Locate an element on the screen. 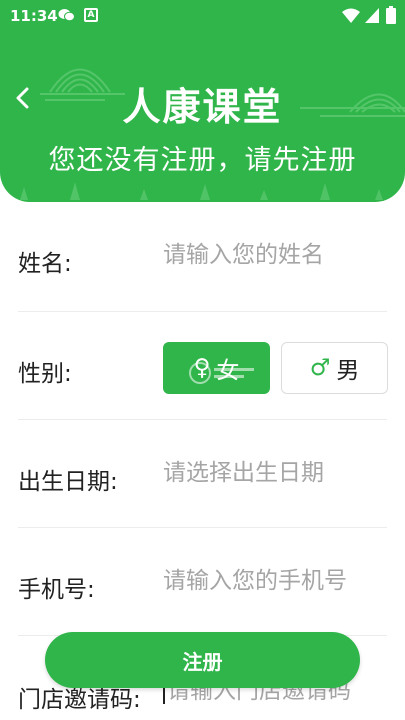  gender-label: 性别: is located at coordinates (45, 374).